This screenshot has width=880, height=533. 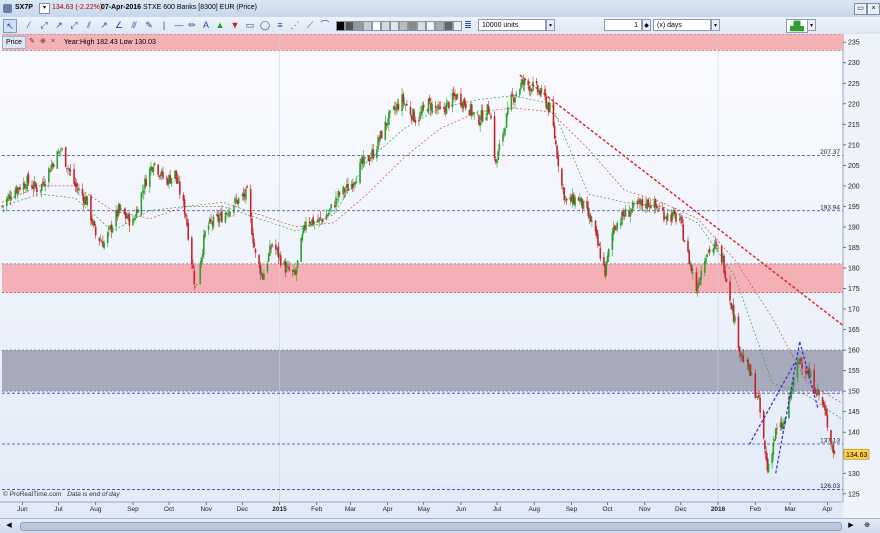 What do you see at coordinates (349, 26) in the screenshot?
I see `color-swatch-darkgrey` at bounding box center [349, 26].